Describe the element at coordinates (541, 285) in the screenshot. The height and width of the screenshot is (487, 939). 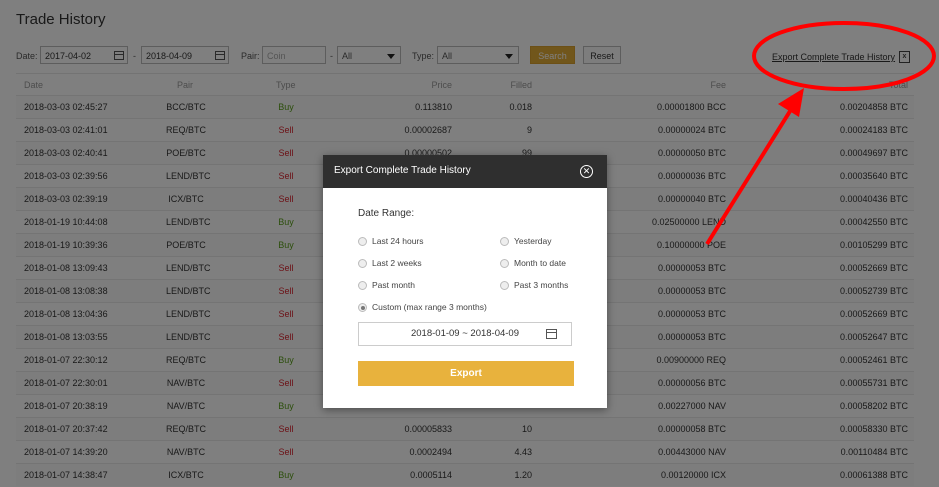
I see `radio-label: Past 3 months` at that location.